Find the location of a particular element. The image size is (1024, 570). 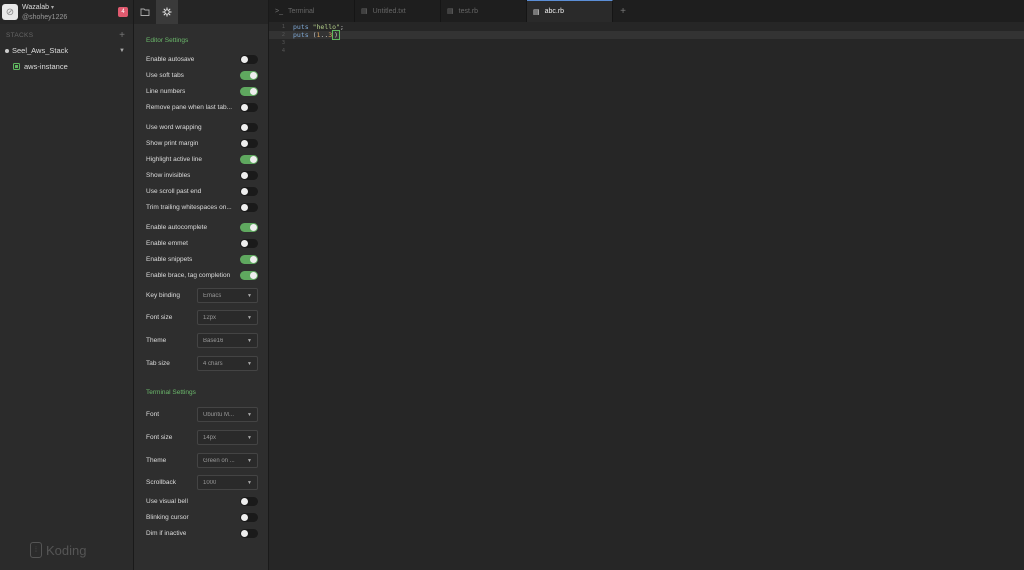

setting-row-enable-brace-tag-completion: Enable brace, tag completion is located at coordinates (202, 275).